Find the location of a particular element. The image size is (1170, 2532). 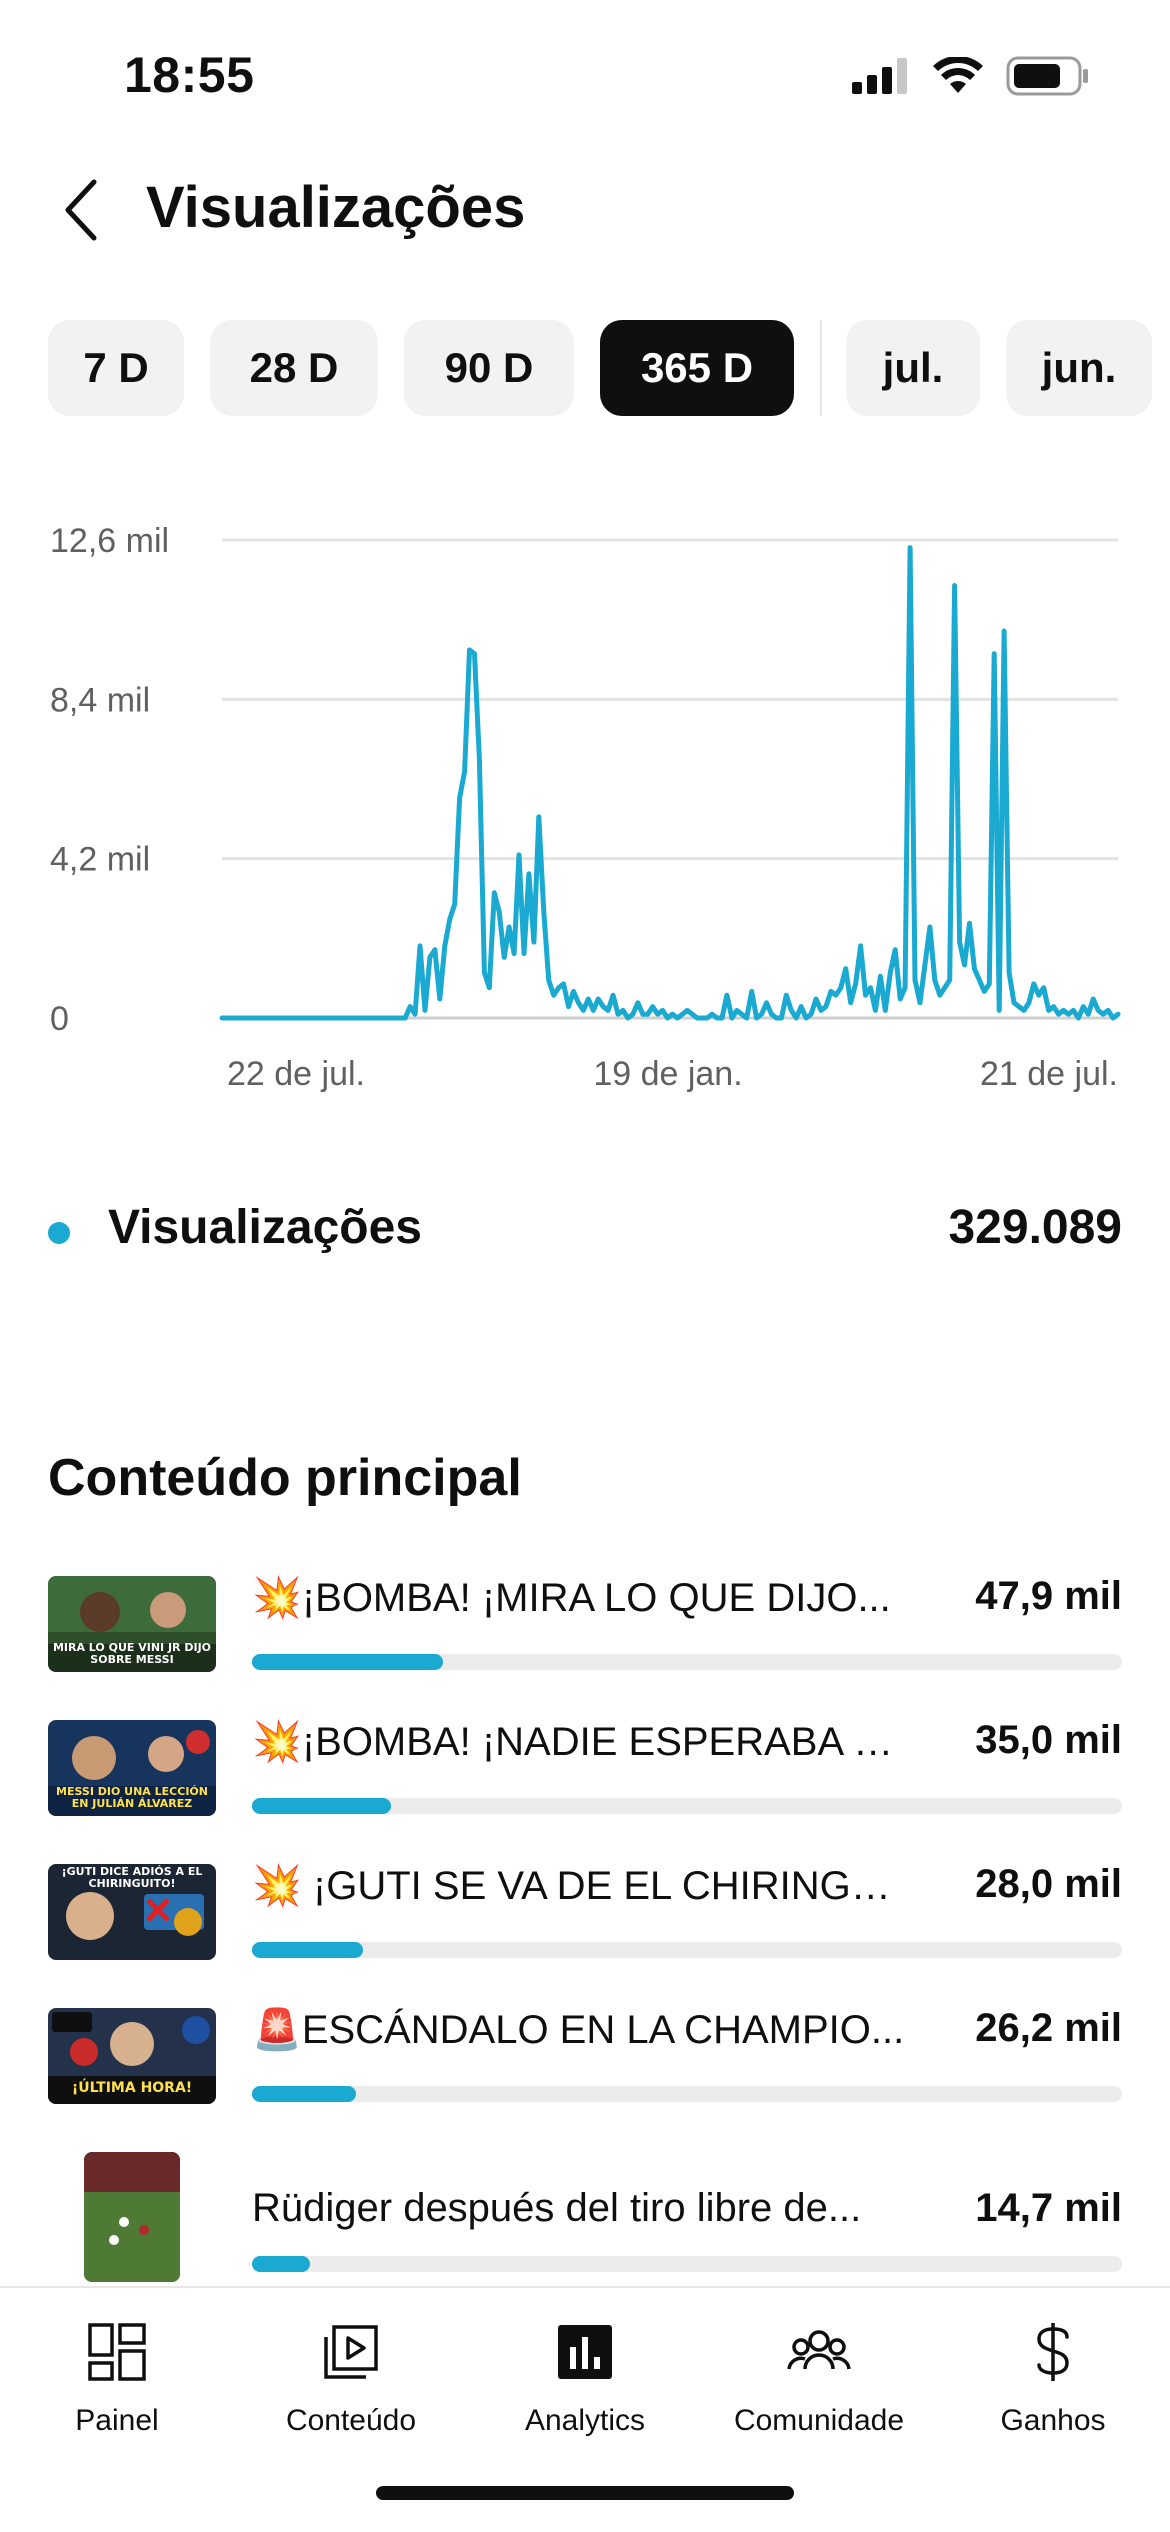

video-thumbnail: ¡GUTI DICE ADIÓS A EL CHIRINGUITO! is located at coordinates (132, 1912).